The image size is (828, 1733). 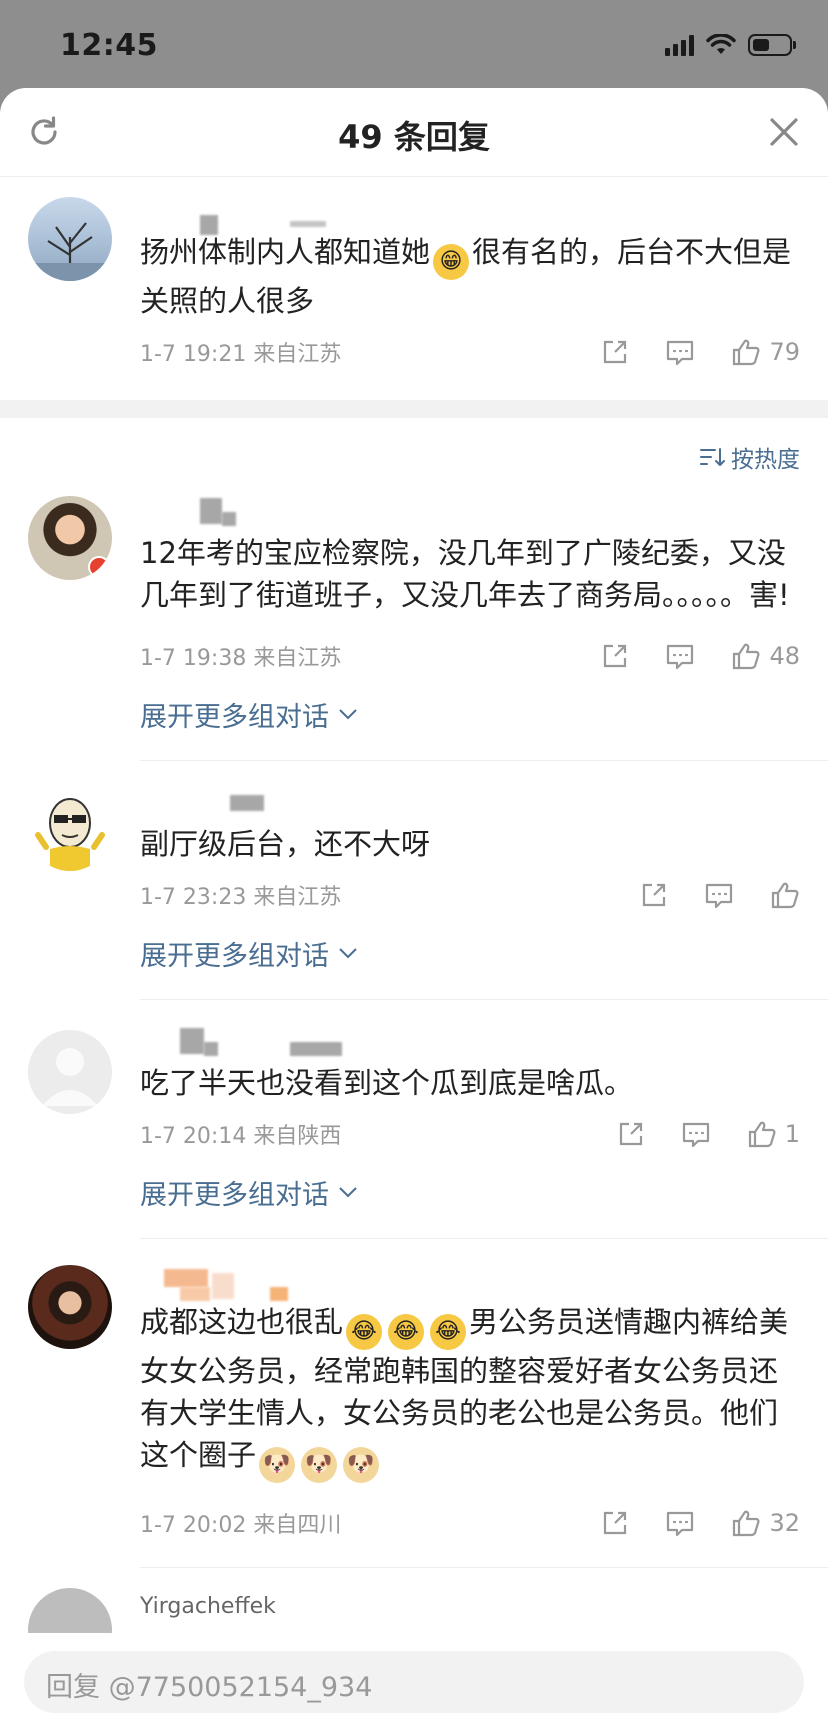 I want to click on meta-row: 1-7 19:21 来自江苏 79, so click(x=470, y=352).